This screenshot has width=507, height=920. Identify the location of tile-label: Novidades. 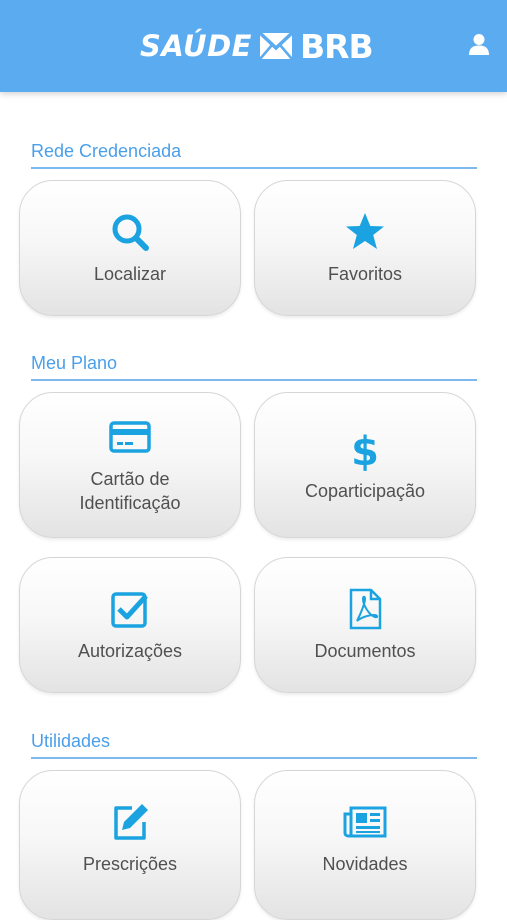
(365, 864).